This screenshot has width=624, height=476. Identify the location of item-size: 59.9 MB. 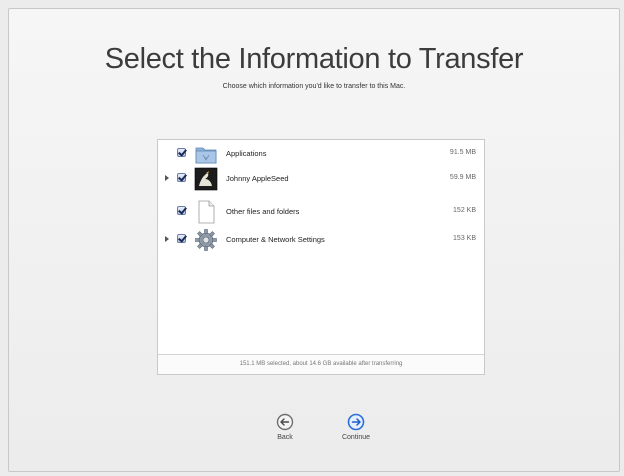
(462, 177).